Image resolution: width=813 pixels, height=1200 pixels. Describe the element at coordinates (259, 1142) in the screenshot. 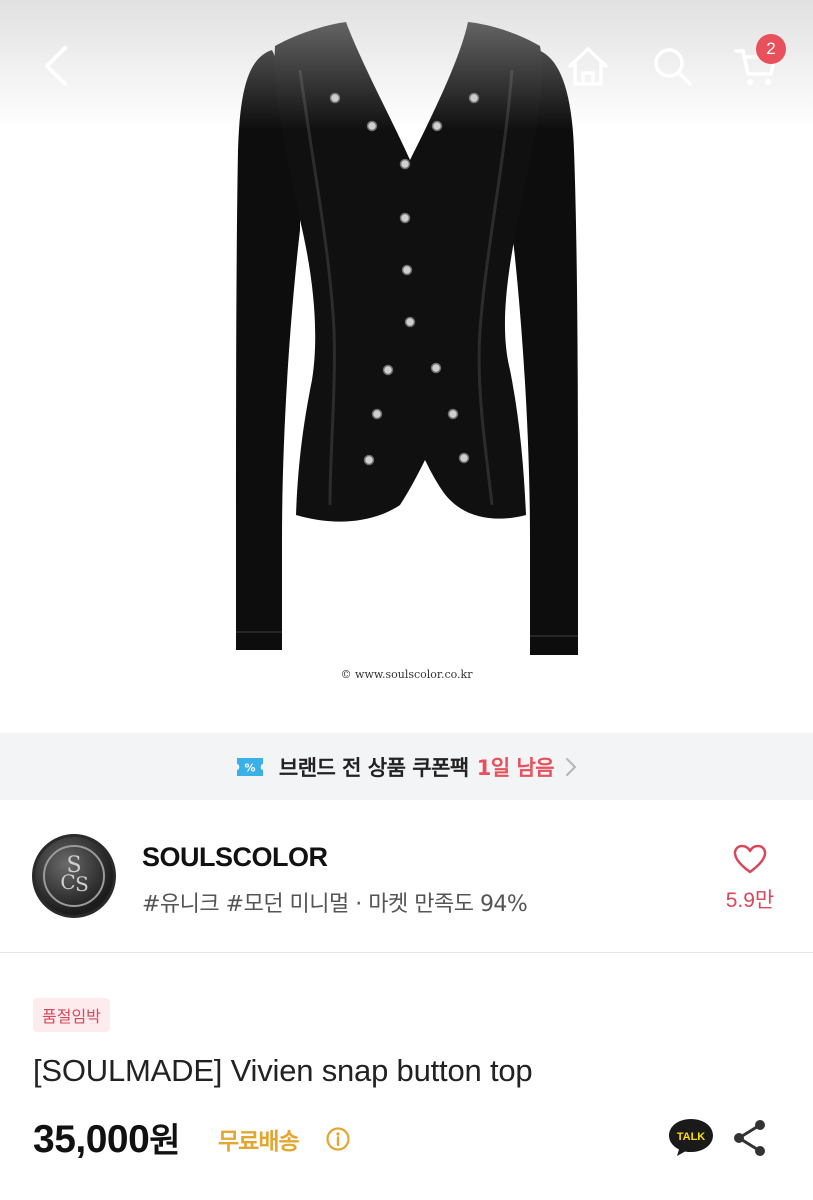

I see `free-shipping-label: 무료배송` at that location.